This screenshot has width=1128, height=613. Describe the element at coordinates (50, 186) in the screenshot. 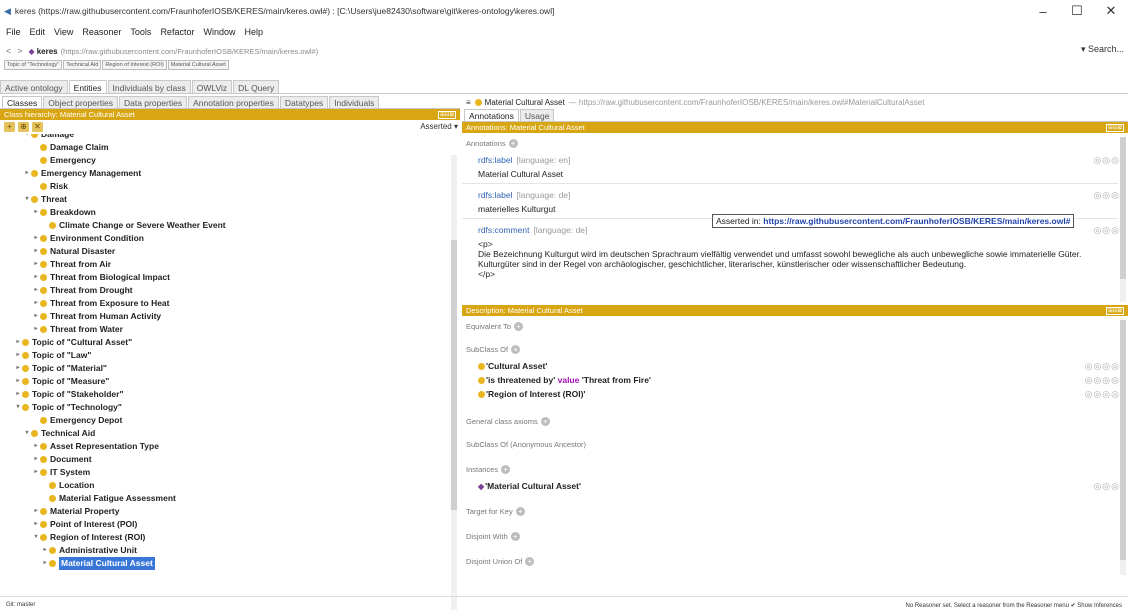

I see `tree-node: Risk` at that location.